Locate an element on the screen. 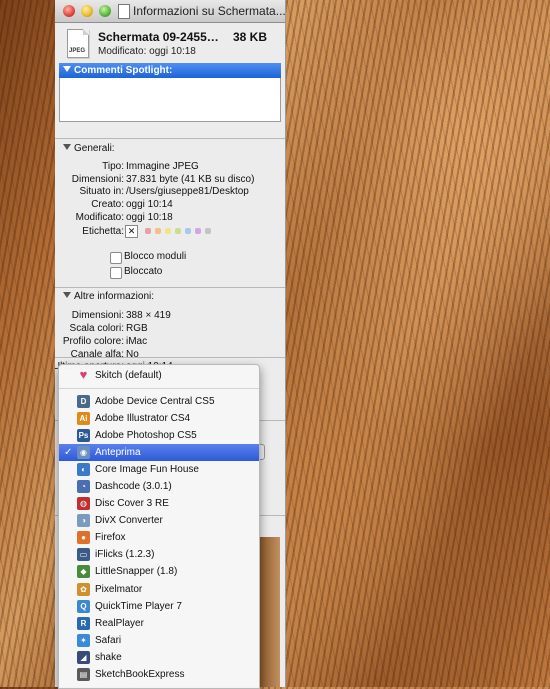 The height and width of the screenshot is (689, 550). menu-item-label: Adobe Illustrator CS4 is located at coordinates (143, 419).